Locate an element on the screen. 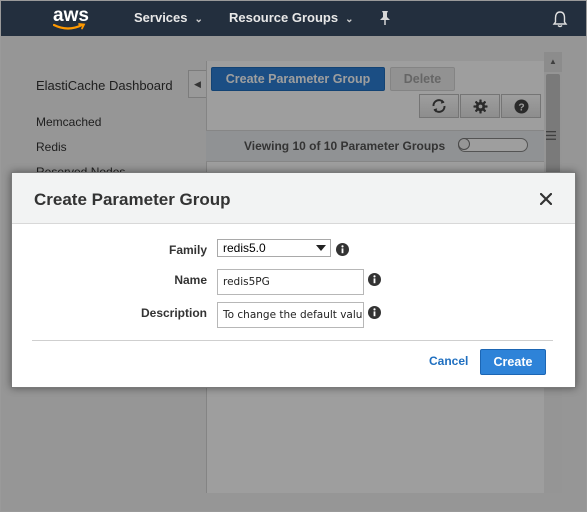  dialog-header: Create Parameter Group is located at coordinates (293, 198).